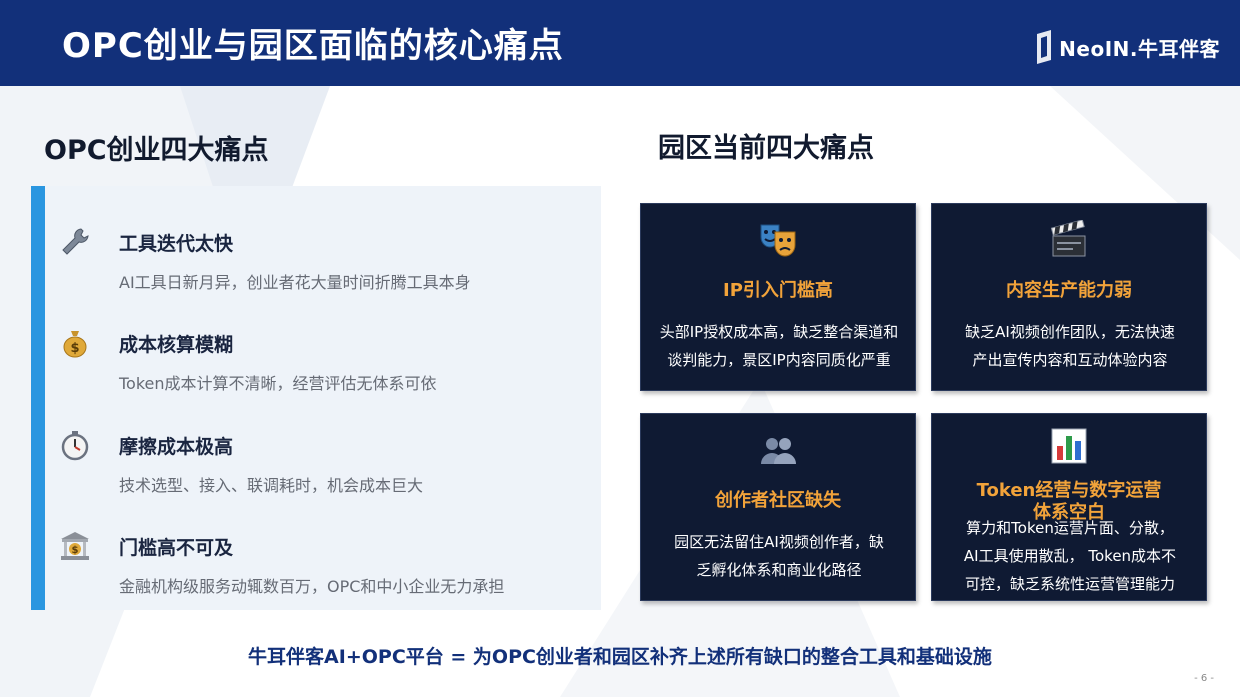  What do you see at coordinates (271, 485) in the screenshot?
I see `pain-item-desc: 技术选型、接入、联调耗时，机会成本巨大` at bounding box center [271, 485].